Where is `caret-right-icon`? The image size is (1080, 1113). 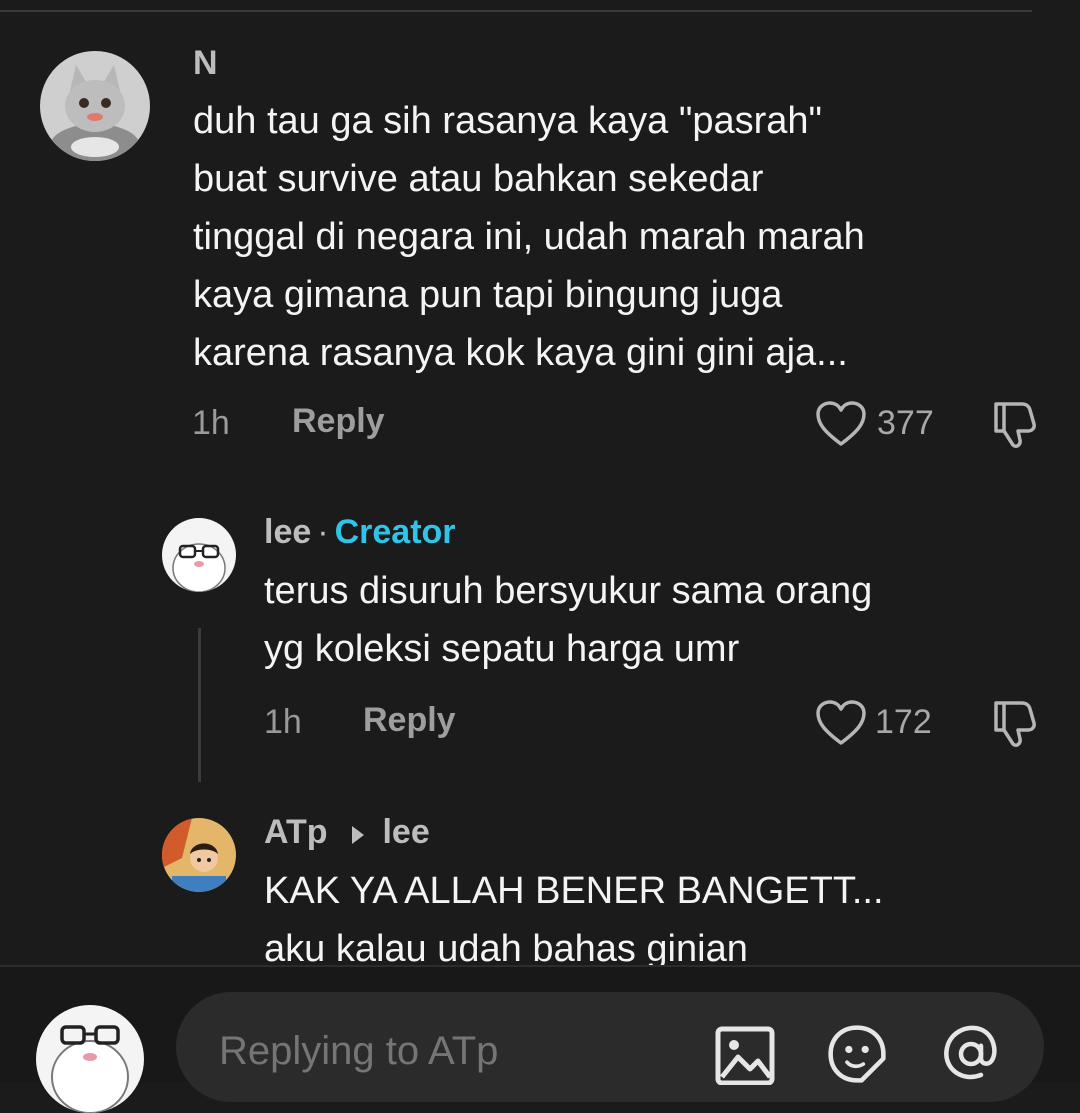 caret-right-icon is located at coordinates (358, 834).